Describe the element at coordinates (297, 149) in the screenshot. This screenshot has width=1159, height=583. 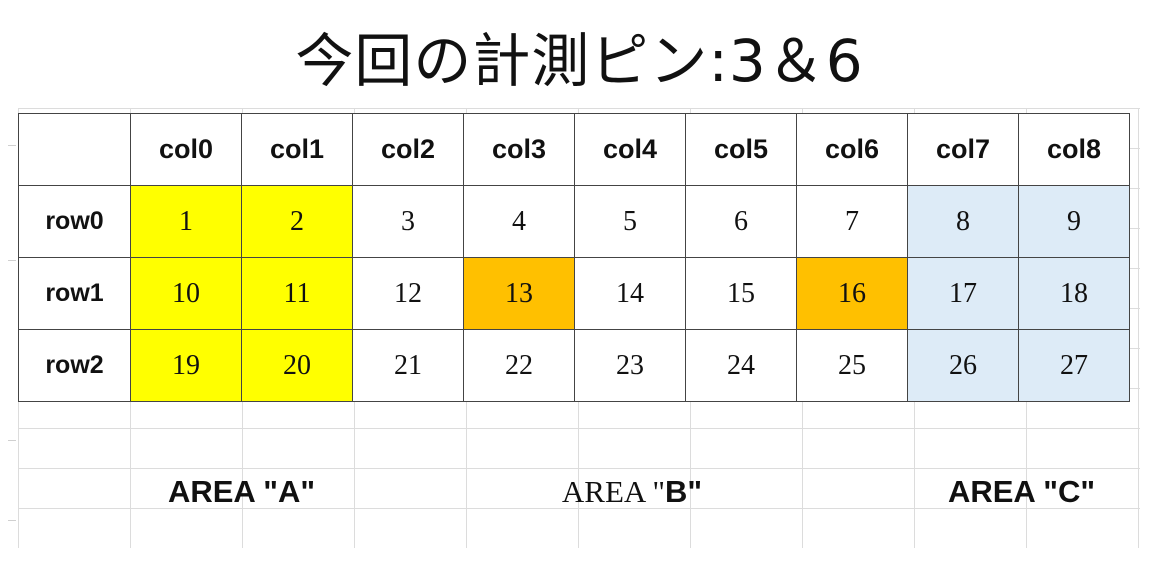
I see `column-header: col1` at that location.